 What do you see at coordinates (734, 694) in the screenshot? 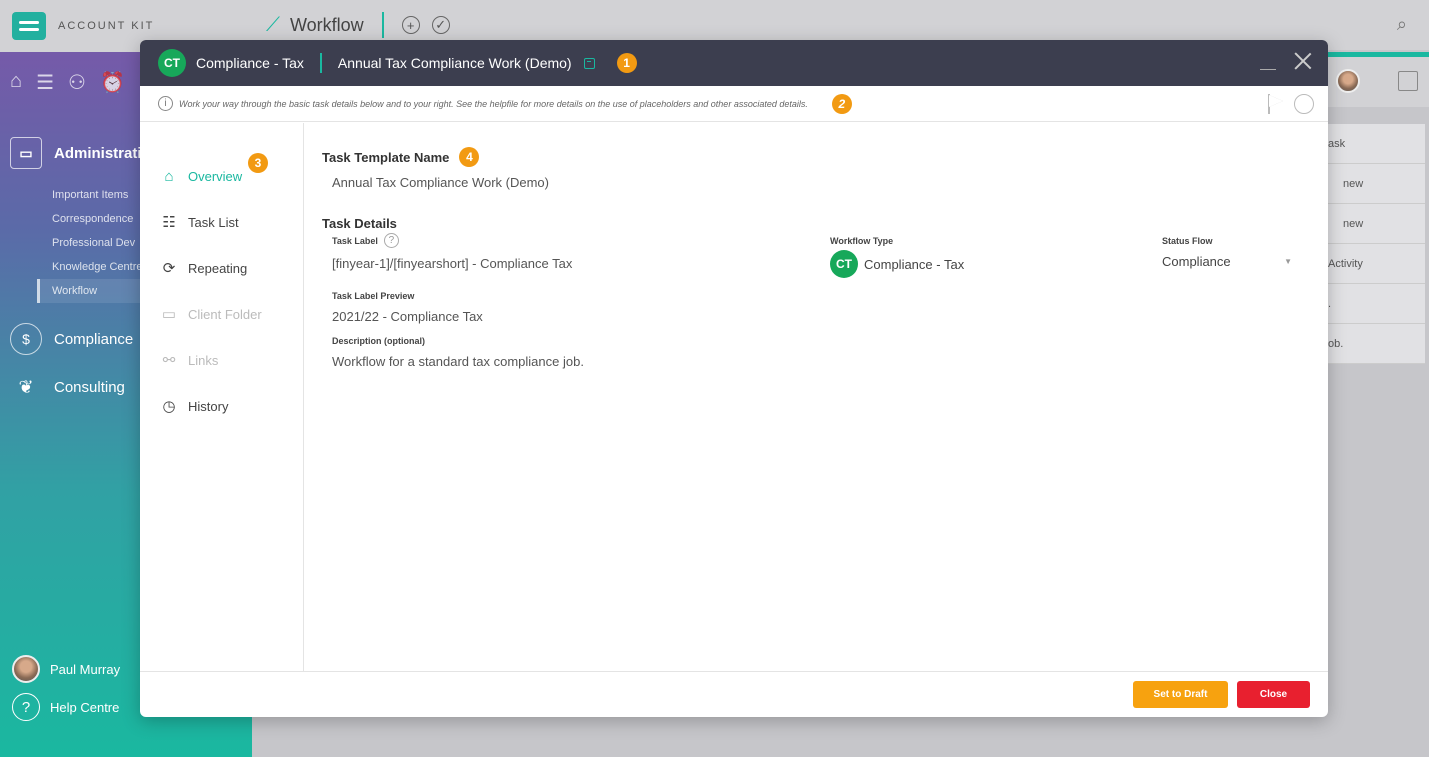
I see `modal-footer: Set to Draft Close` at bounding box center [734, 694].